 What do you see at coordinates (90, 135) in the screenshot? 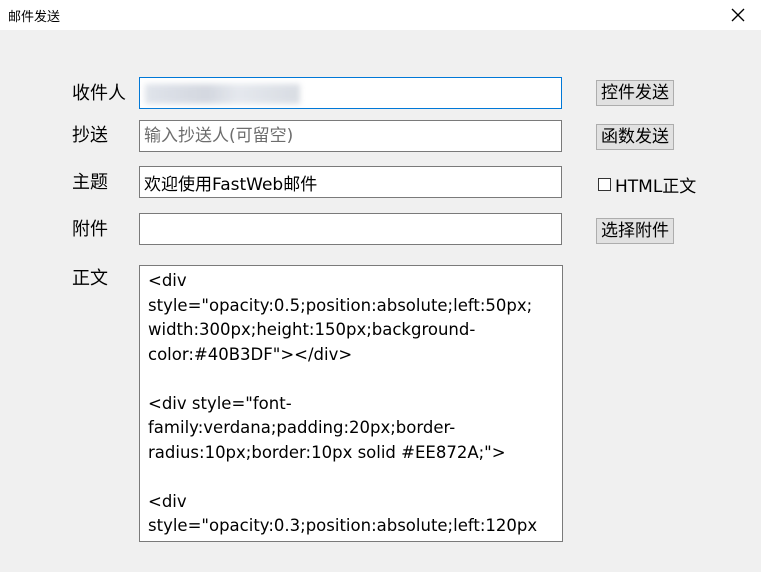
I see `cc-label: 抄送` at bounding box center [90, 135].